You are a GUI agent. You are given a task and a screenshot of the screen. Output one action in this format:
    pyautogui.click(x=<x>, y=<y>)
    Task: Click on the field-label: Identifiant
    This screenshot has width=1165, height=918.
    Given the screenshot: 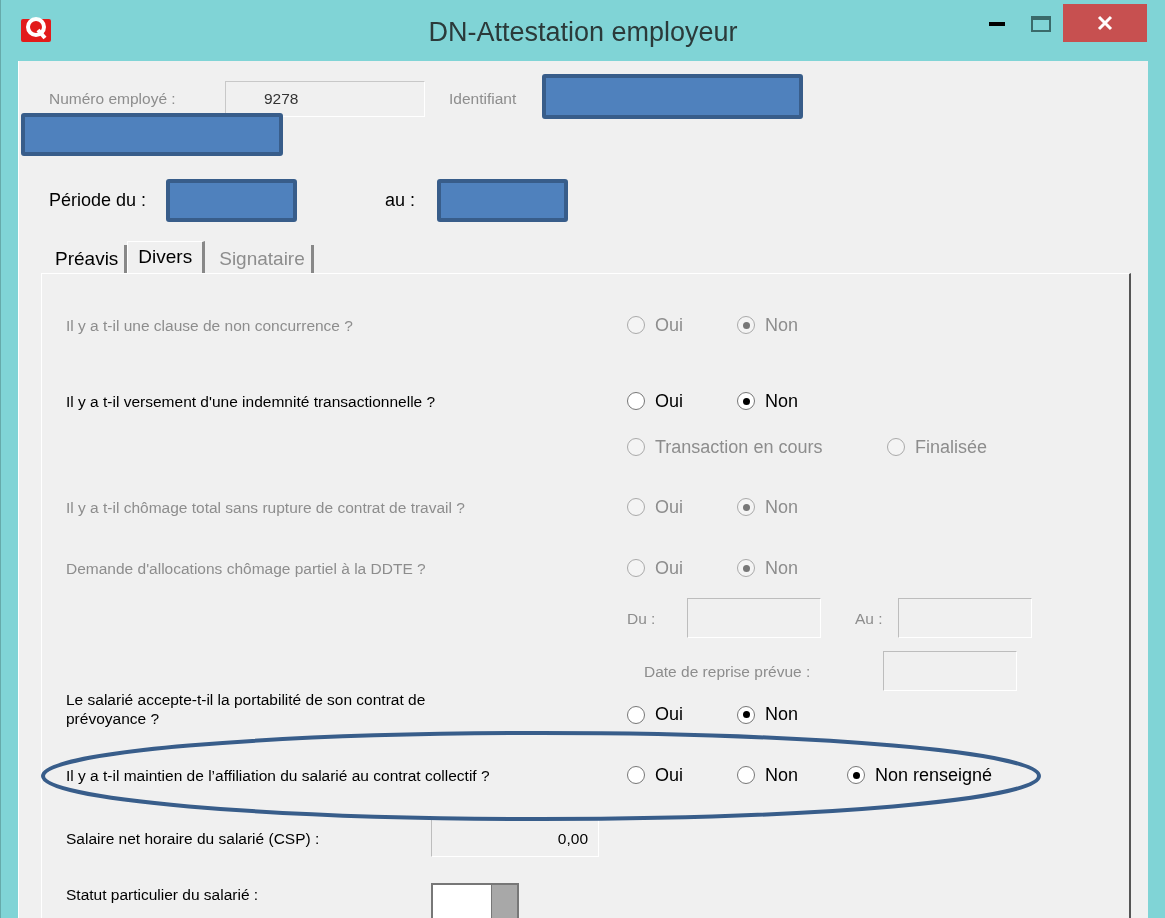 What is the action you would take?
    pyautogui.click(x=483, y=99)
    